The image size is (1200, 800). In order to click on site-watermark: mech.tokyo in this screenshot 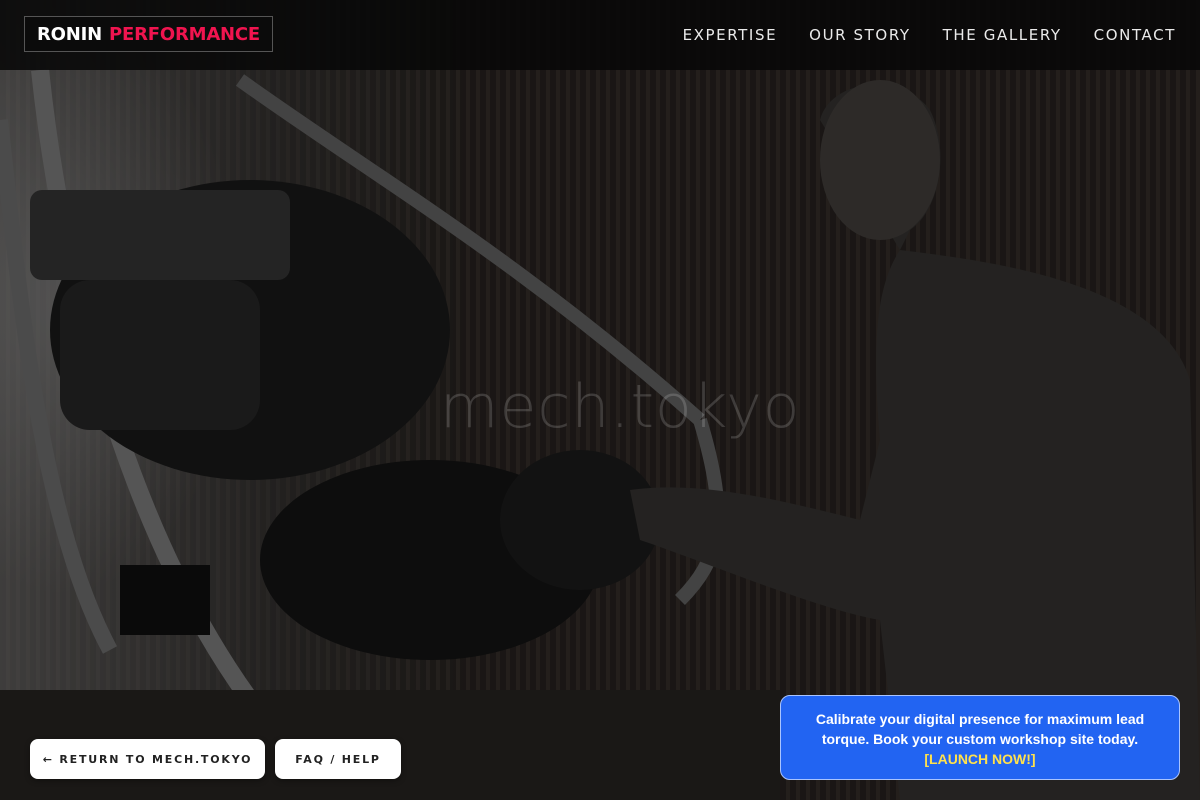, I will do `click(620, 407)`.